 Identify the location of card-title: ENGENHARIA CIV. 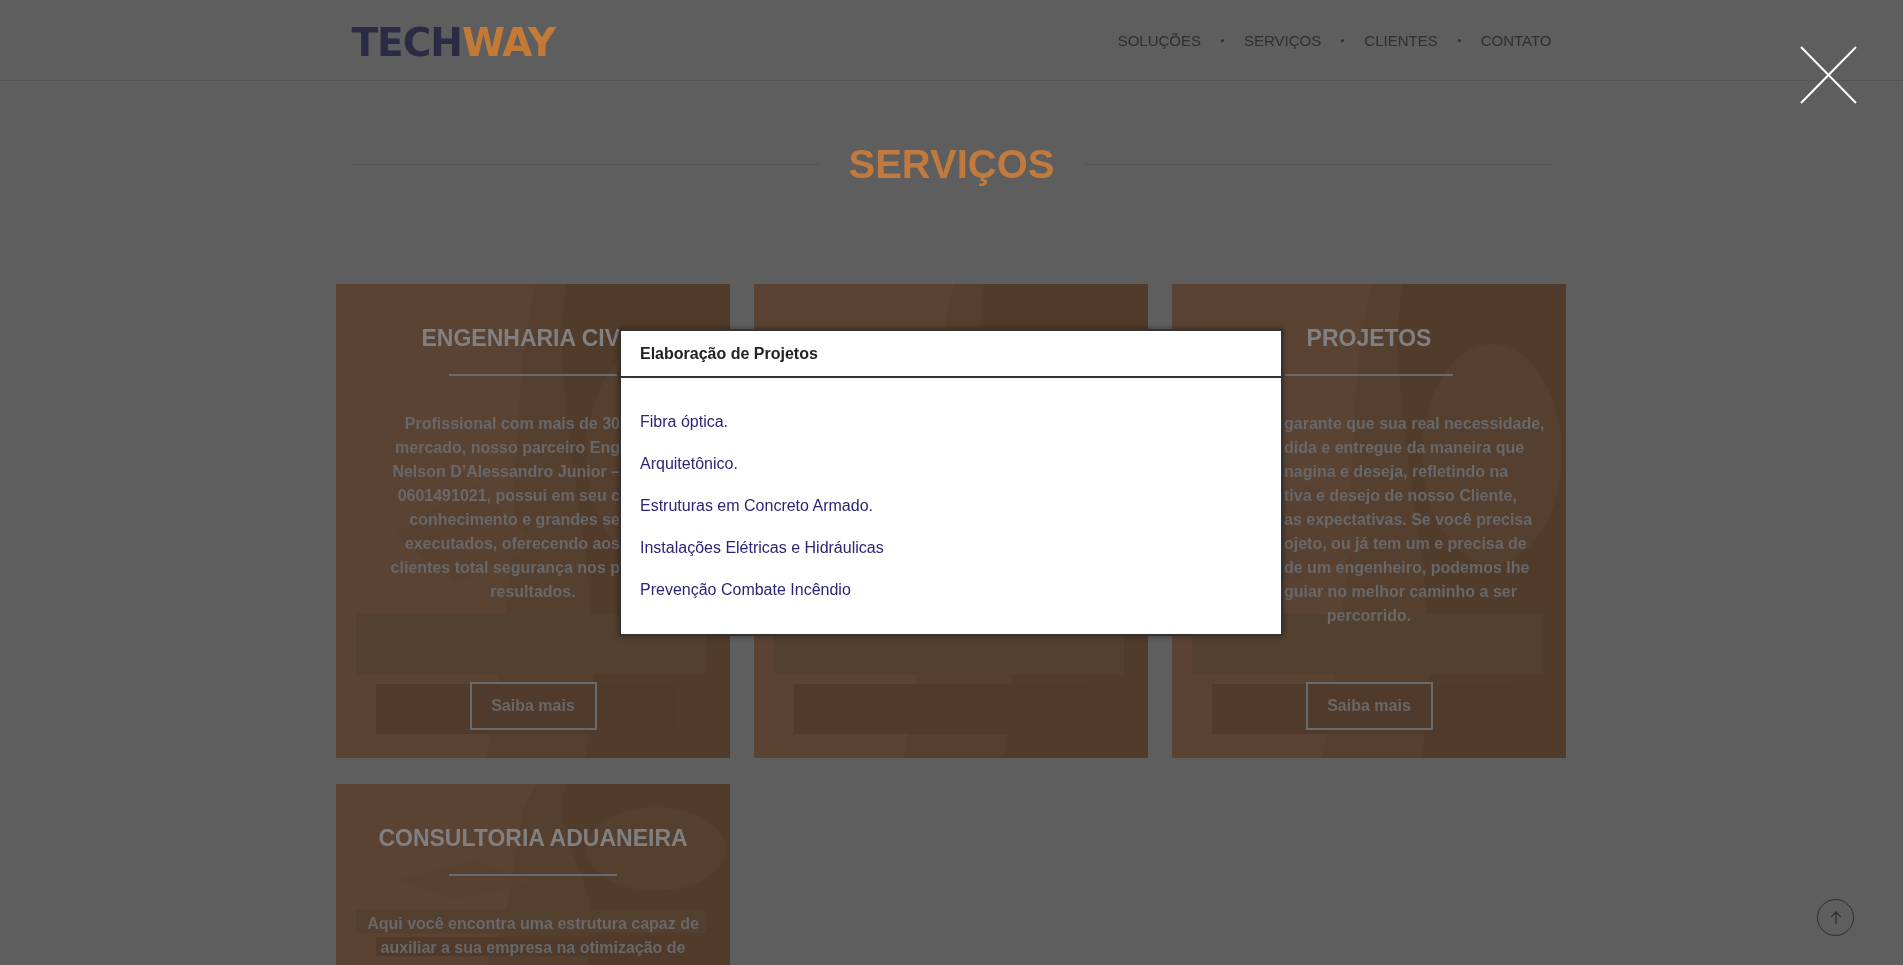
(520, 338).